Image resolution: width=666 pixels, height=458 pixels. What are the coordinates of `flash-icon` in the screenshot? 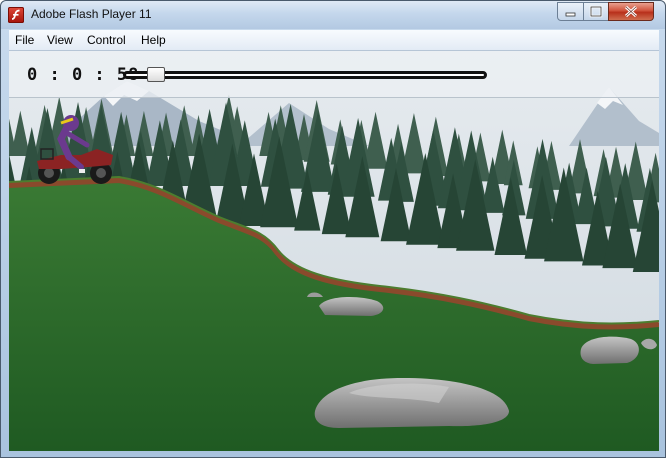 It's located at (16, 15).